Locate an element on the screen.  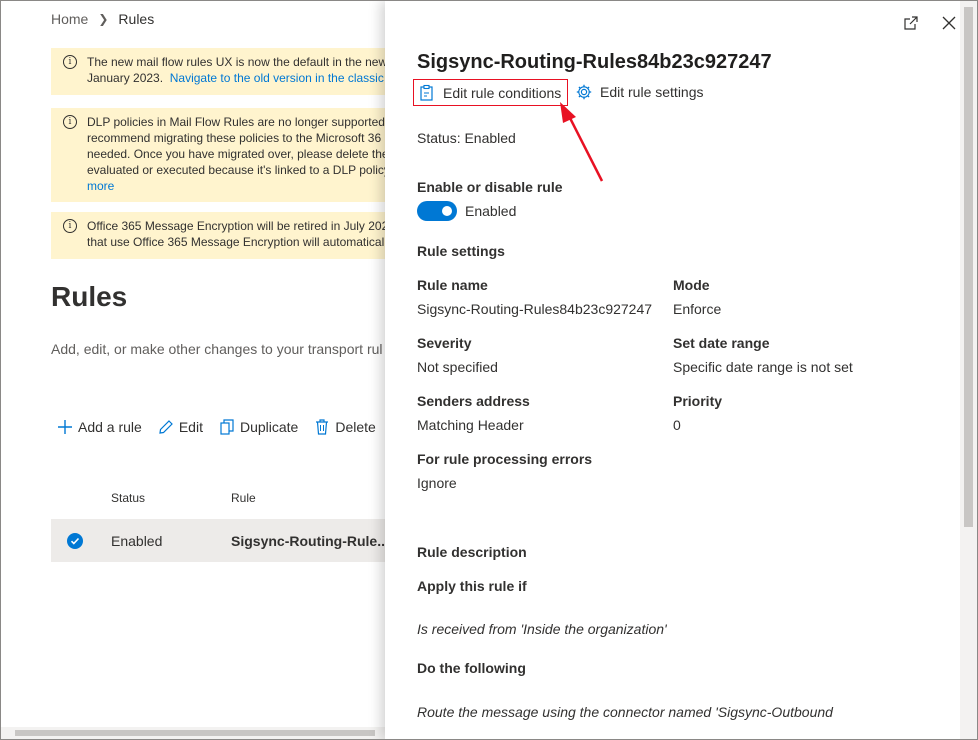
rule-description-heading: Rule description is located at coordinates (472, 552).